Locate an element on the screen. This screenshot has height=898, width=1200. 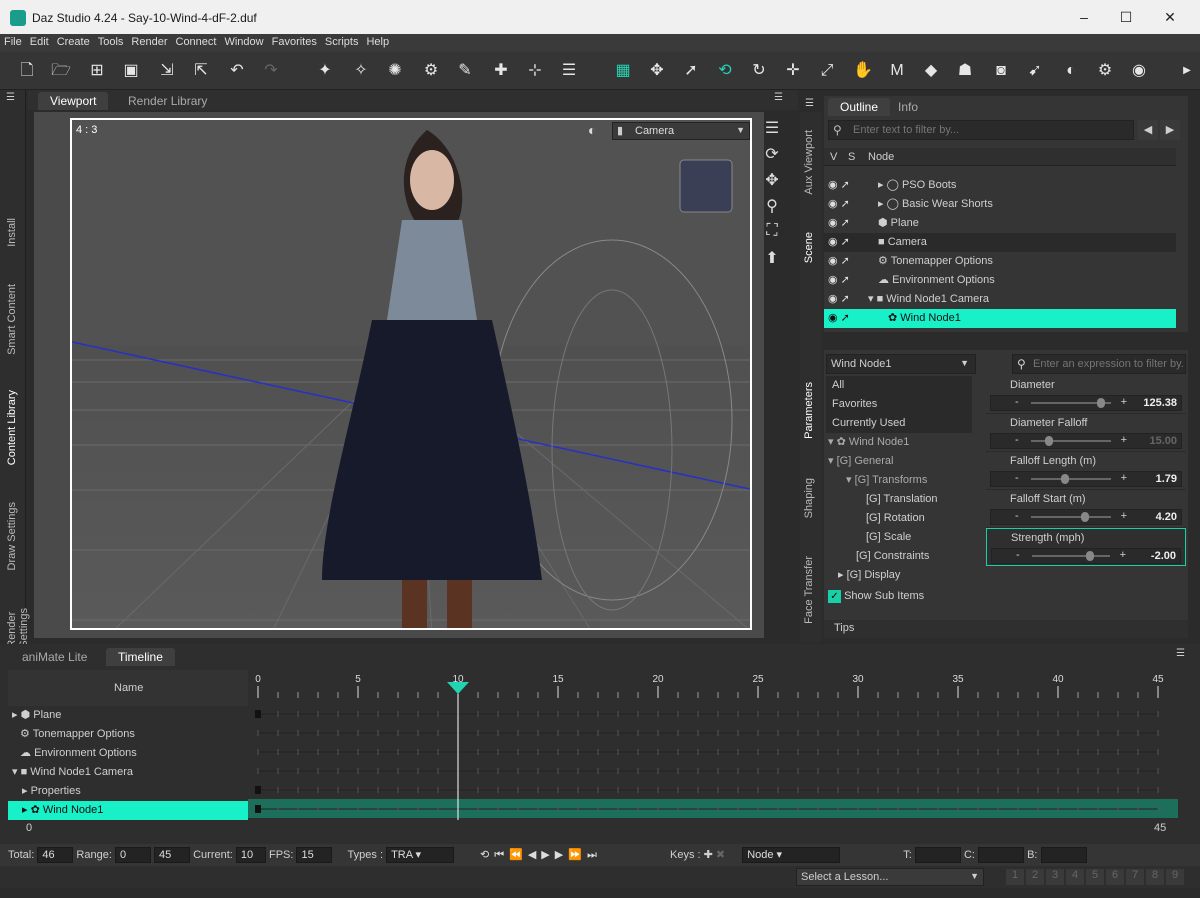
lesson-page-button: 6 is located at coordinates (1115, 877).